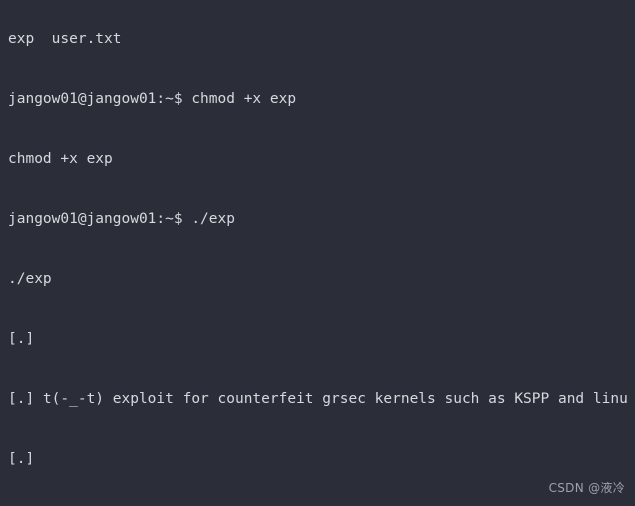  Describe the element at coordinates (121, 219) in the screenshot. I see `terminal-line: jangow01@jangow01:~$ ./exp` at that location.